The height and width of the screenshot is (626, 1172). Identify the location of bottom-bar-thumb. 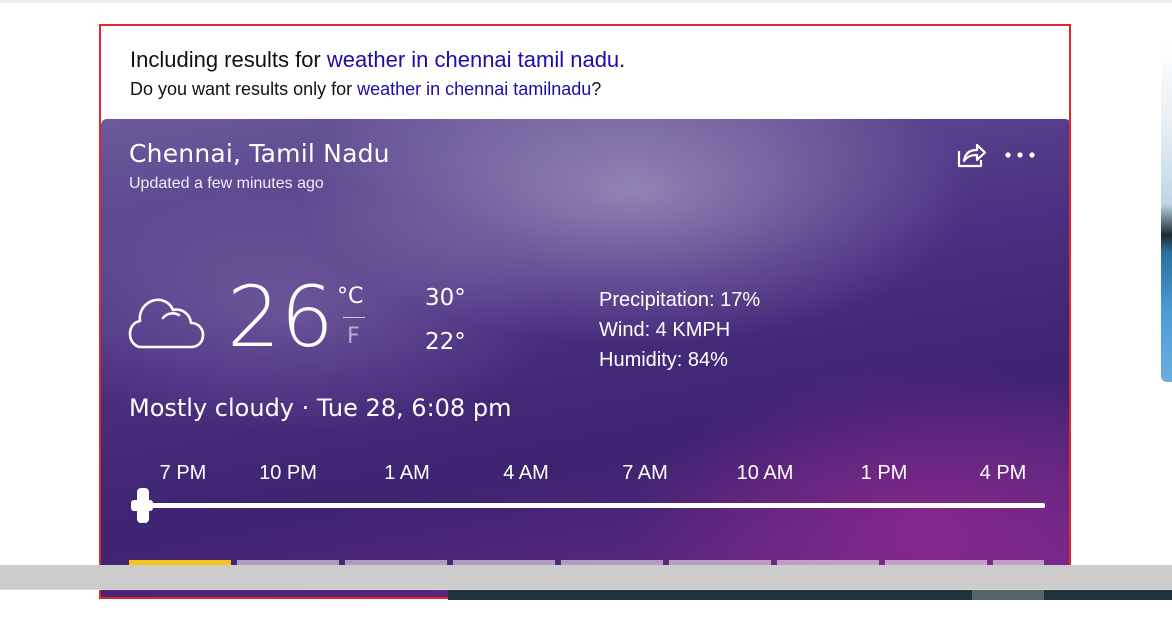
(1008, 595).